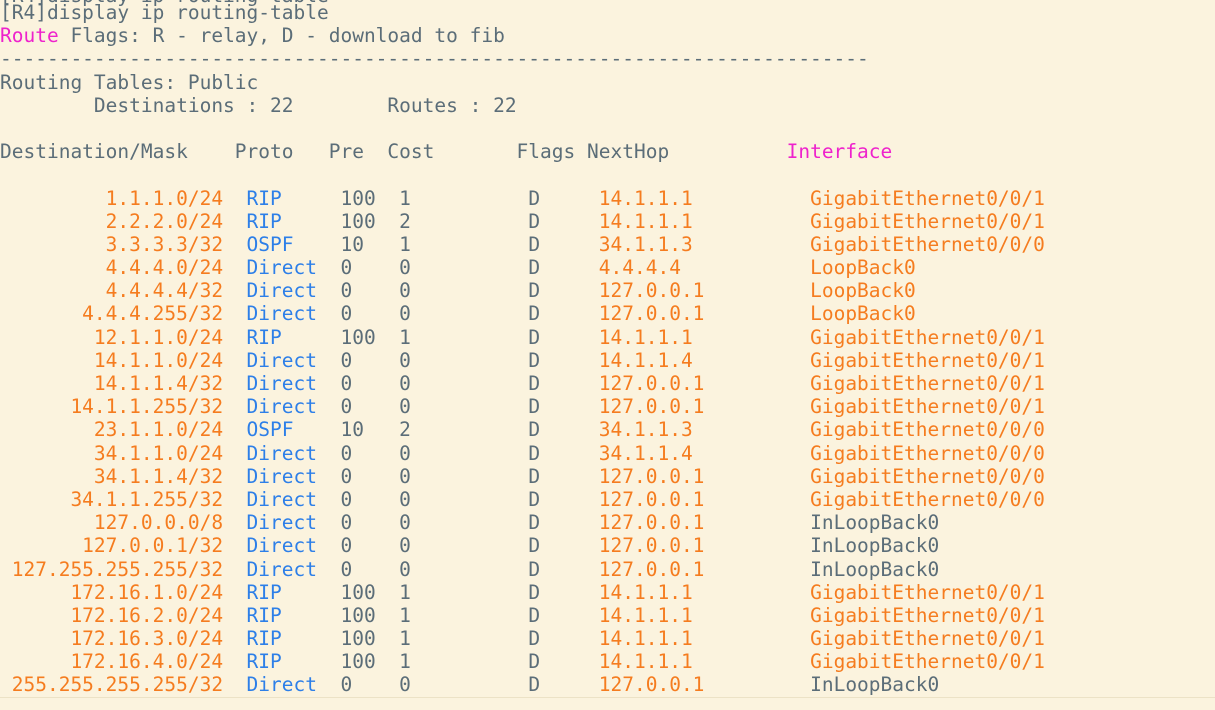 This screenshot has width=1215, height=710. I want to click on row-cell-destination: 3.3.3.3/32, so click(123, 244).